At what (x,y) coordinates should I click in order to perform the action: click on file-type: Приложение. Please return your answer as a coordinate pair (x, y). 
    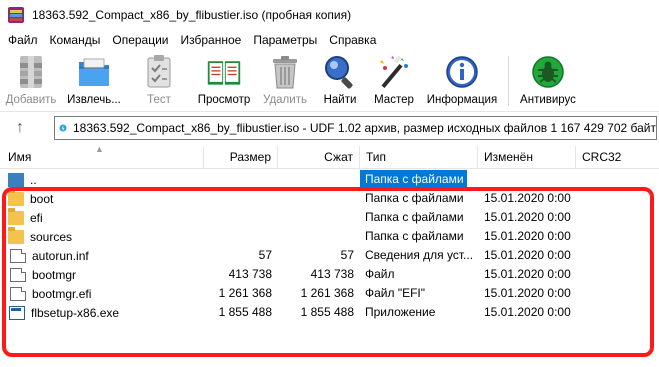
    Looking at the image, I should click on (400, 312).